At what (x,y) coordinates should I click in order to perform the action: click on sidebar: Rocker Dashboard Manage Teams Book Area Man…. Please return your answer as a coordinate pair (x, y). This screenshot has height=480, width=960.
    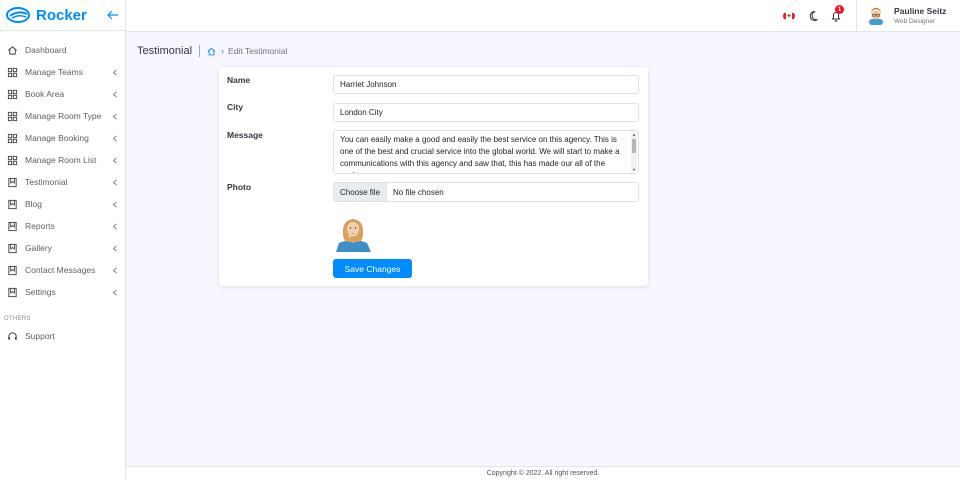
    Looking at the image, I should click on (63, 240).